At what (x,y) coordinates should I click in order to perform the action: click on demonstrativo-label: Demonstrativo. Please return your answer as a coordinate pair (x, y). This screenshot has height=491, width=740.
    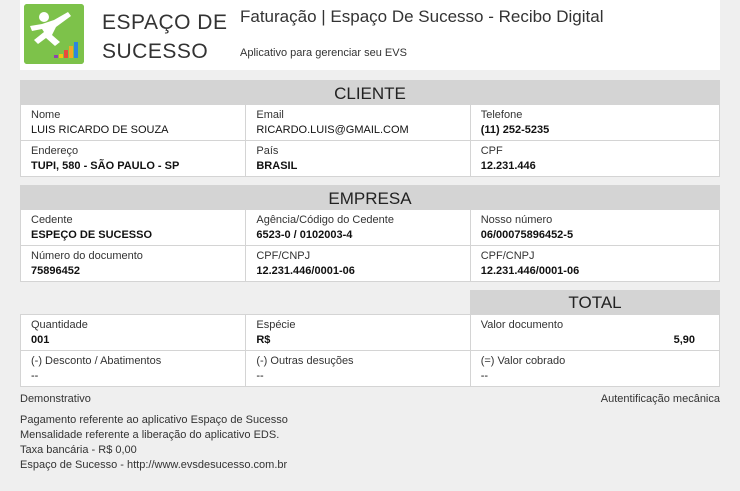
    Looking at the image, I should click on (55, 399).